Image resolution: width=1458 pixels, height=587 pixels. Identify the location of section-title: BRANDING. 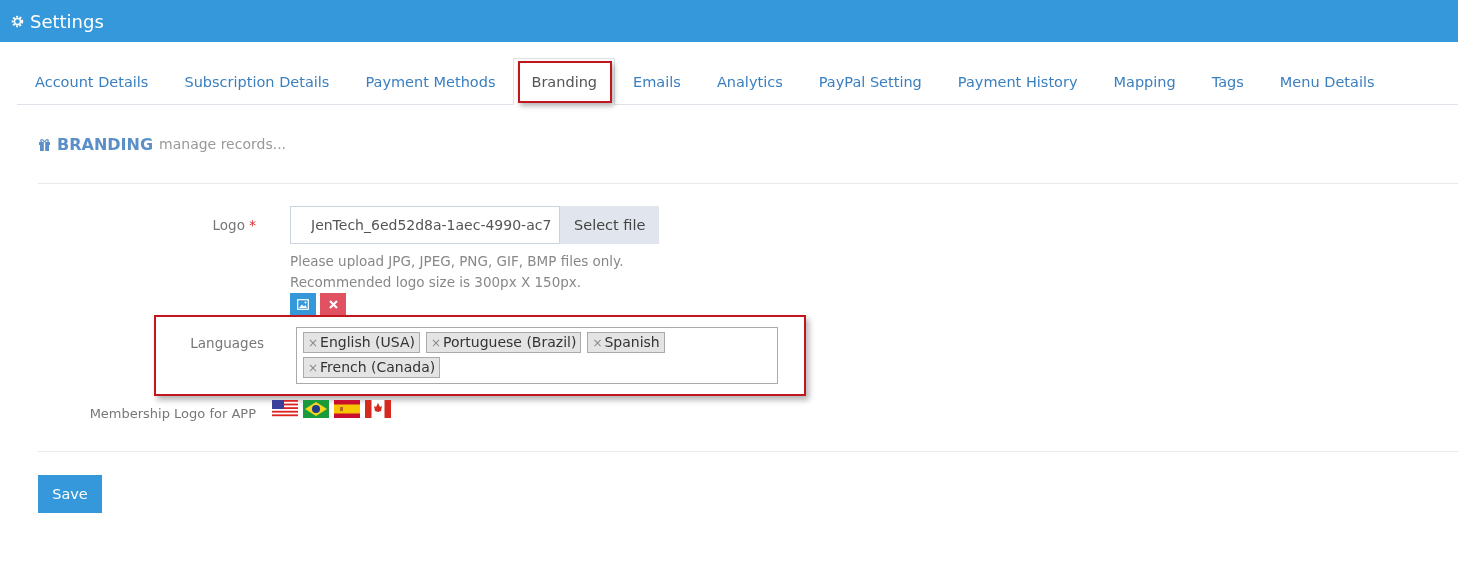
(105, 144).